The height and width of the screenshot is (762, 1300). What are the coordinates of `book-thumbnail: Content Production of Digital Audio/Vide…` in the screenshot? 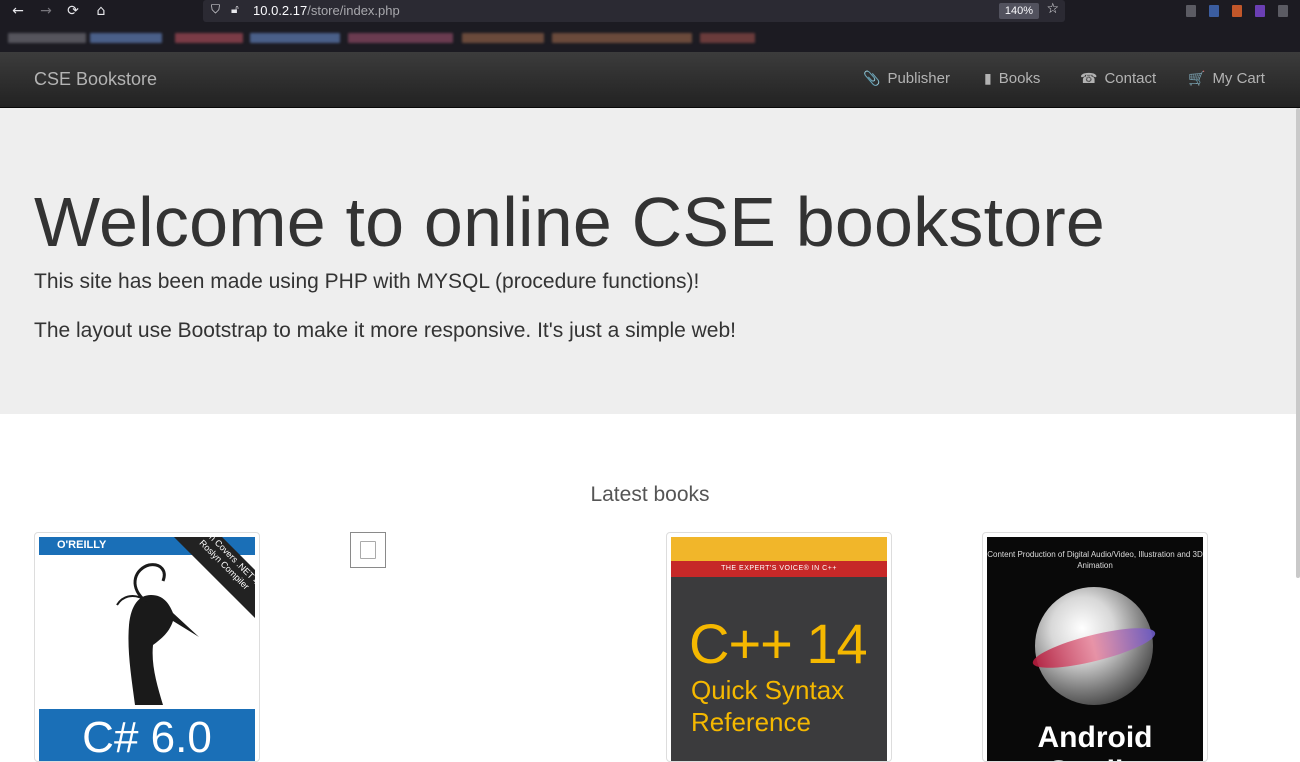 It's located at (1095, 647).